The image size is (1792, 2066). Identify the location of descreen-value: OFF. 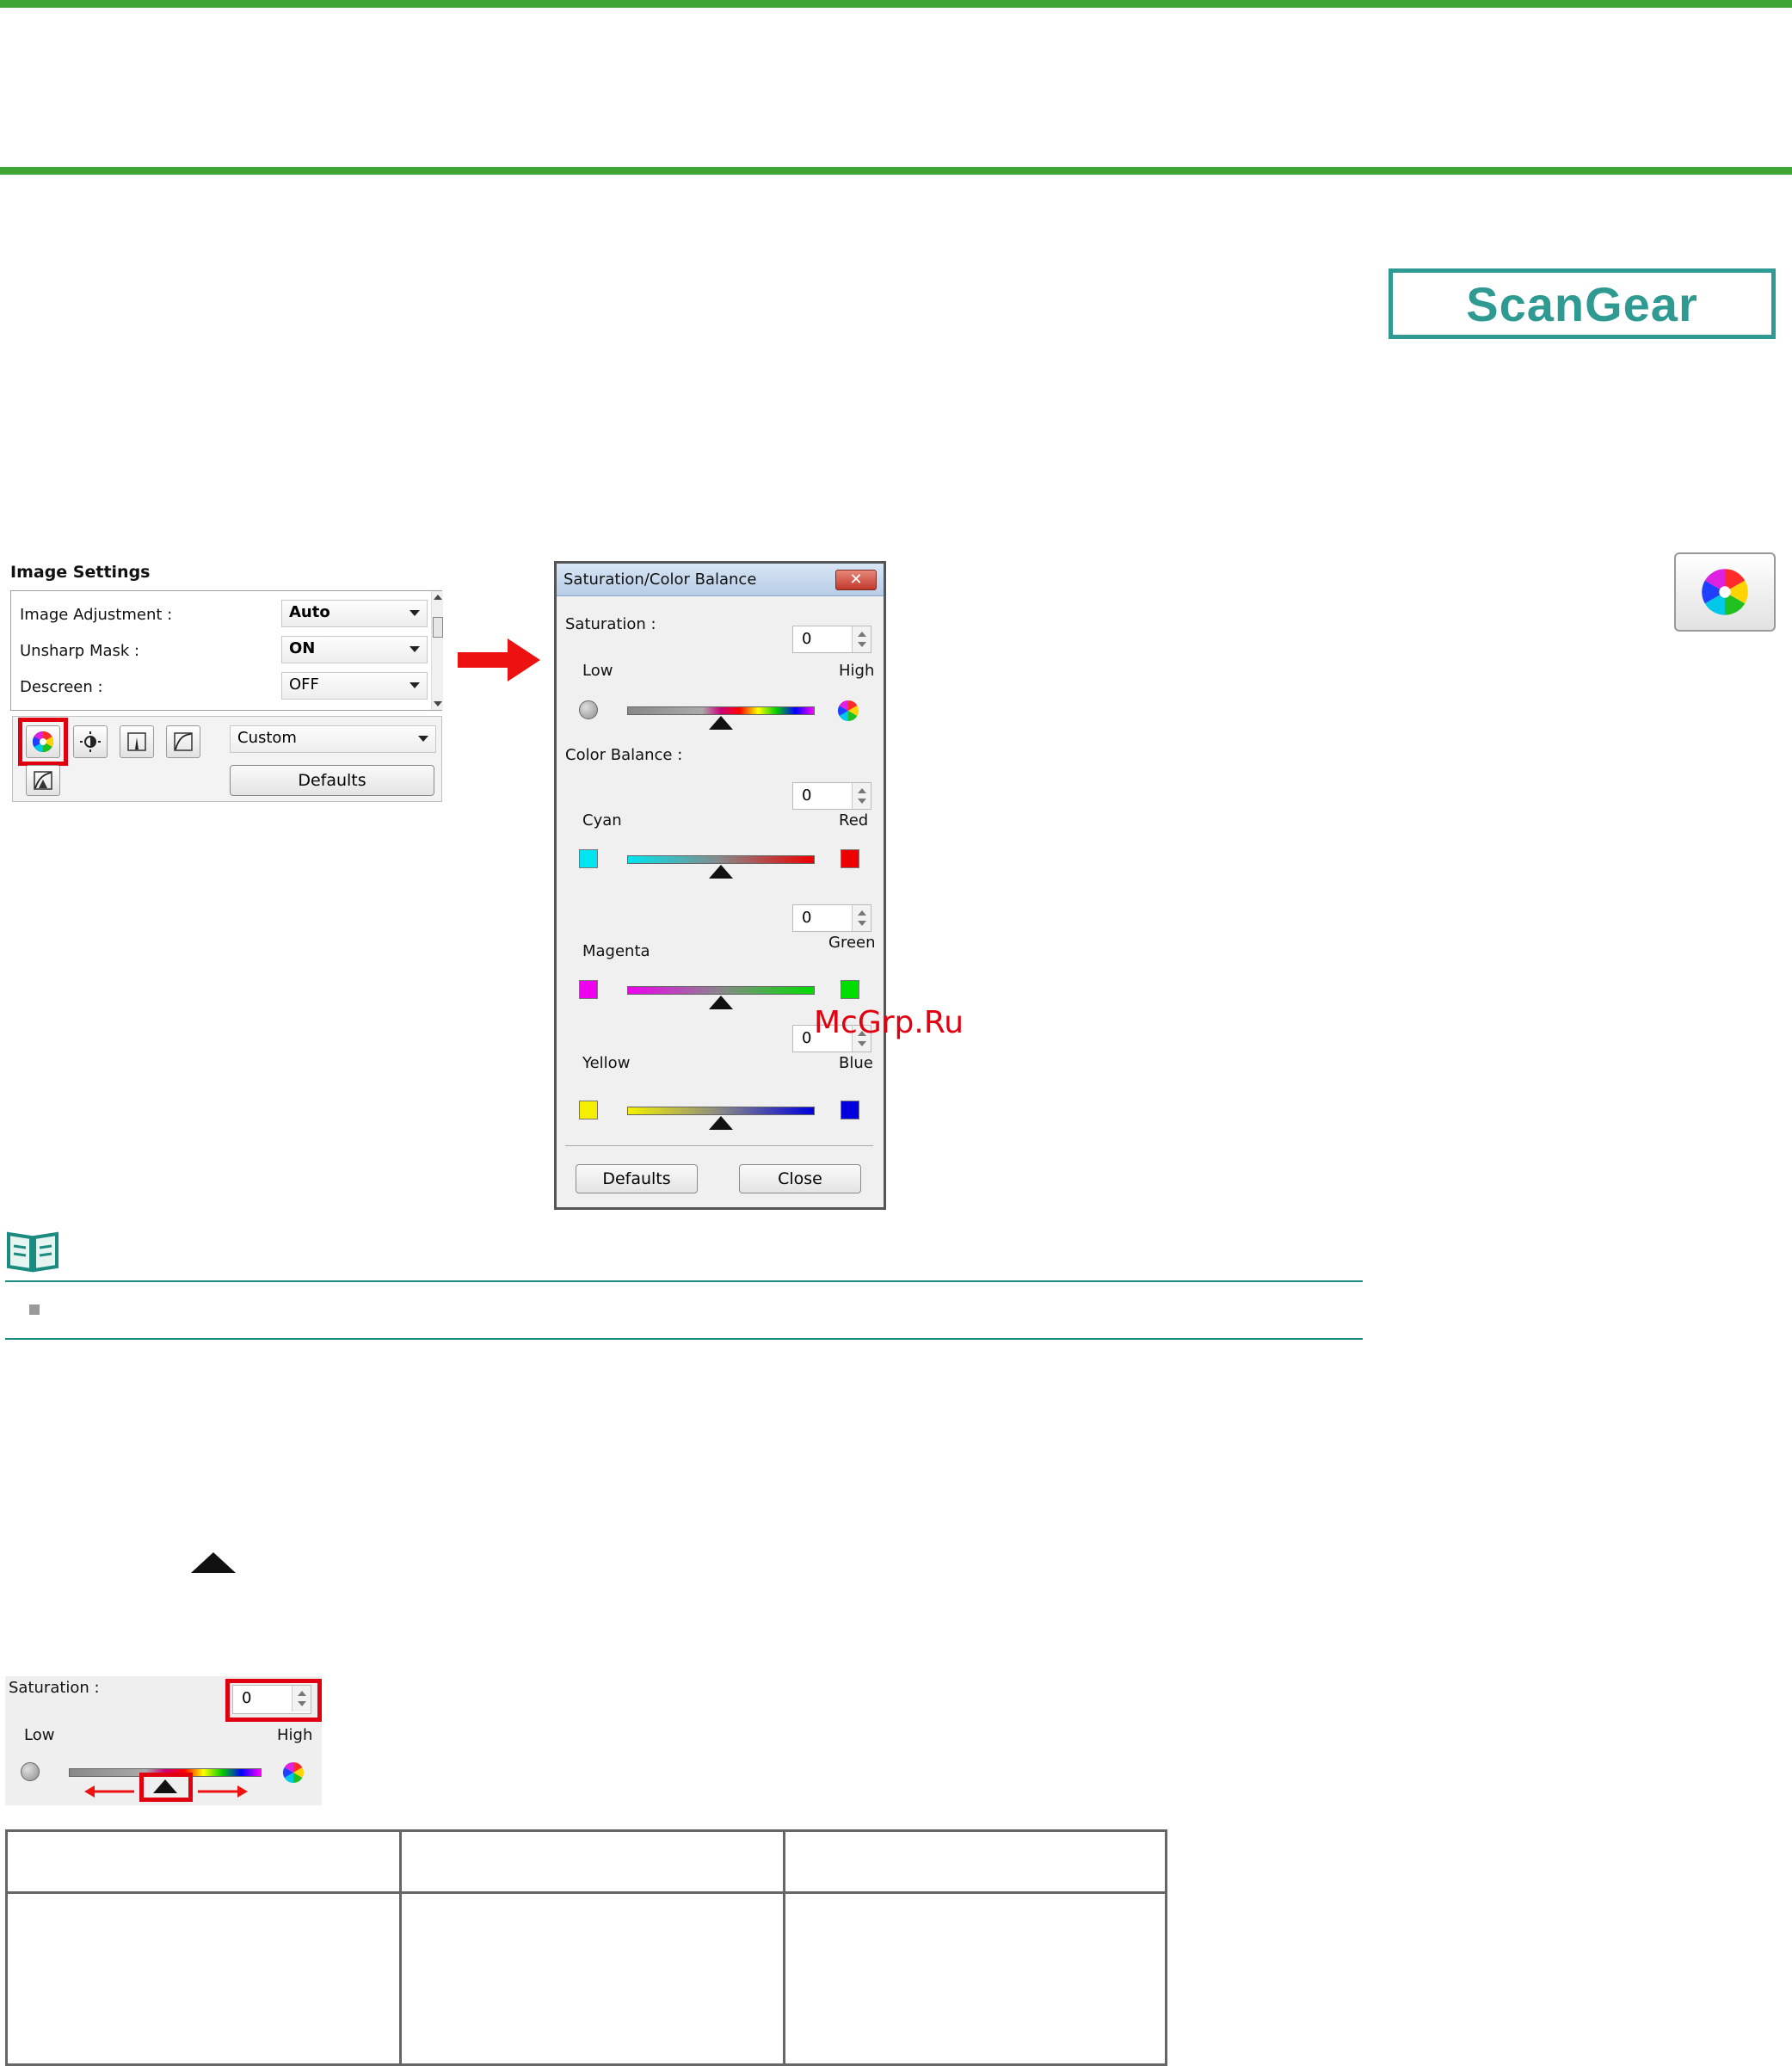
(304, 684).